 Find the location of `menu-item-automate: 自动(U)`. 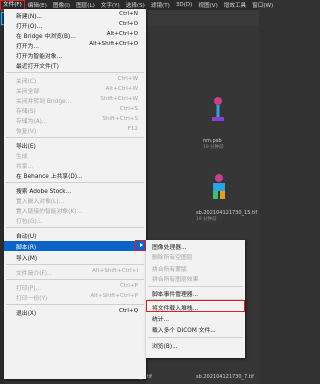

menu-item-automate: 自动(U) is located at coordinates (75, 235).